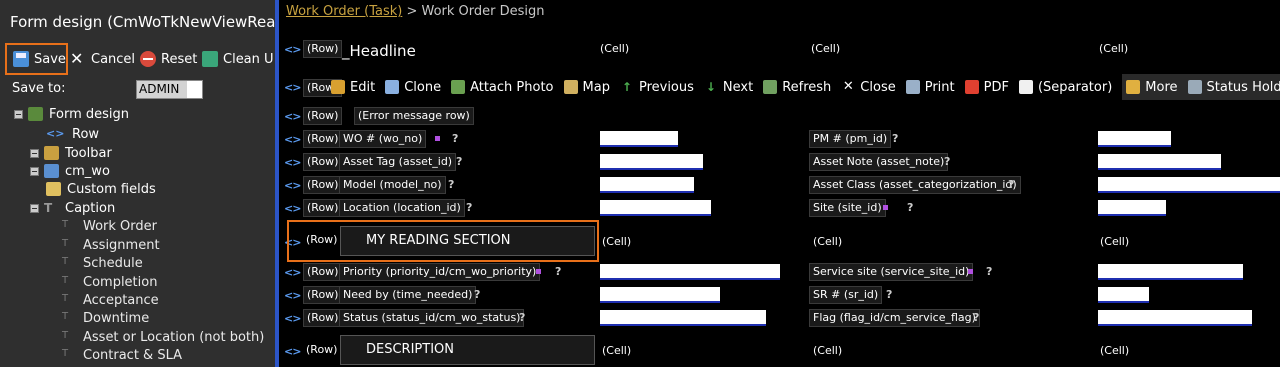 The height and width of the screenshot is (367, 1280). I want to click on tree-item-caption-child: T Completion, so click(109, 282).